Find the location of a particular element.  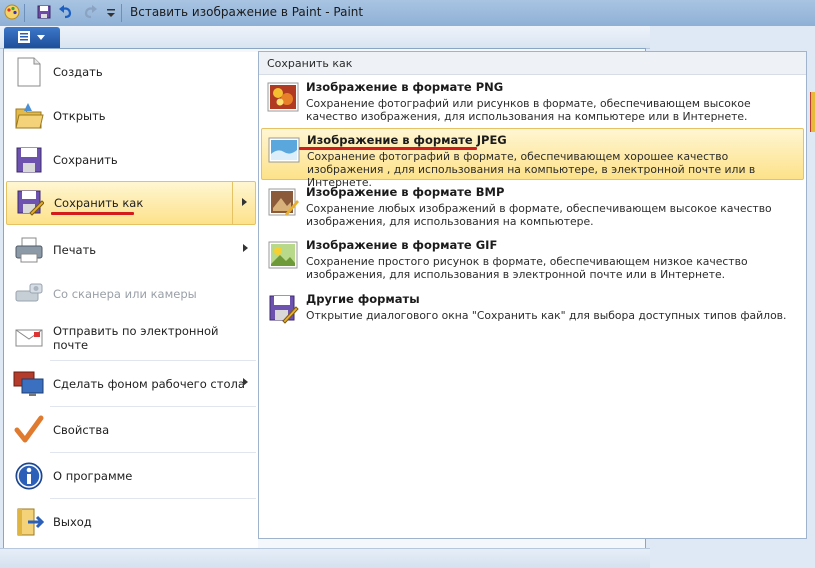

chevron-down-icon is located at coordinates (41, 37).